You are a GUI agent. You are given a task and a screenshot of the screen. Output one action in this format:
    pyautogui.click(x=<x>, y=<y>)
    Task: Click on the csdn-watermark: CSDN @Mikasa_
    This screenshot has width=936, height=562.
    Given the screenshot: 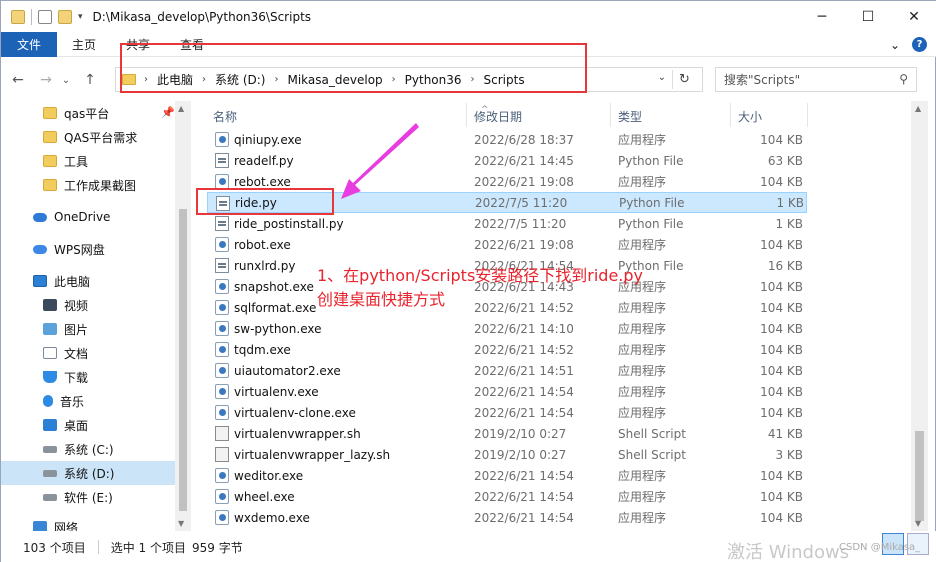 What is the action you would take?
    pyautogui.click(x=880, y=547)
    